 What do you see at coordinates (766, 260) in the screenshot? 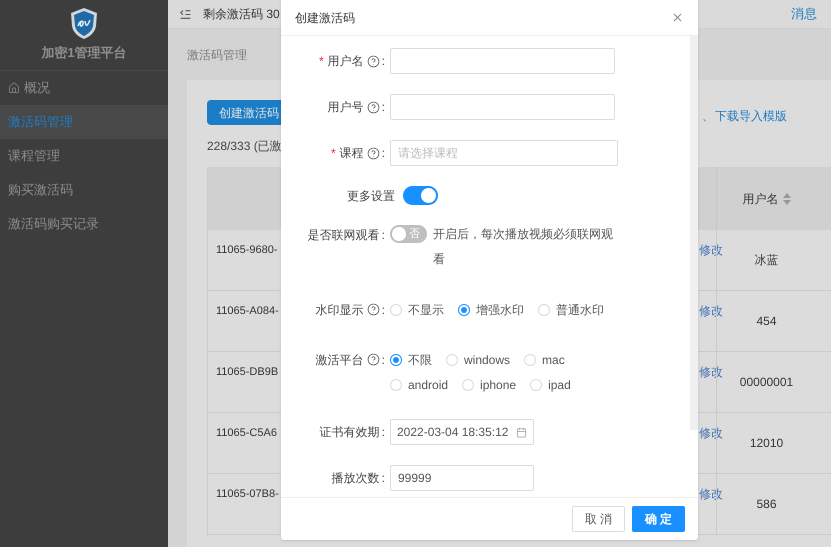
I see `table-cell-text: 冰蓝` at bounding box center [766, 260].